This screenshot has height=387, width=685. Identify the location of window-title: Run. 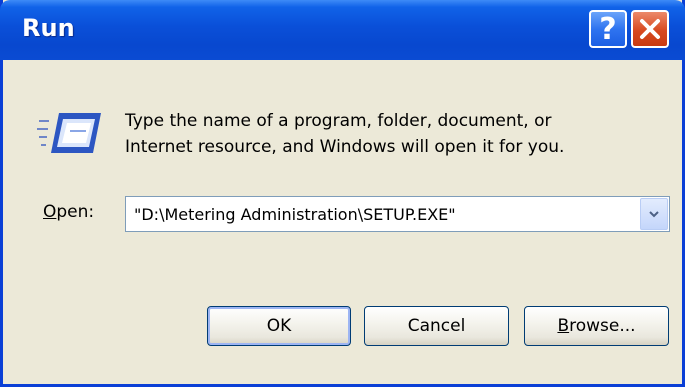
(48, 28).